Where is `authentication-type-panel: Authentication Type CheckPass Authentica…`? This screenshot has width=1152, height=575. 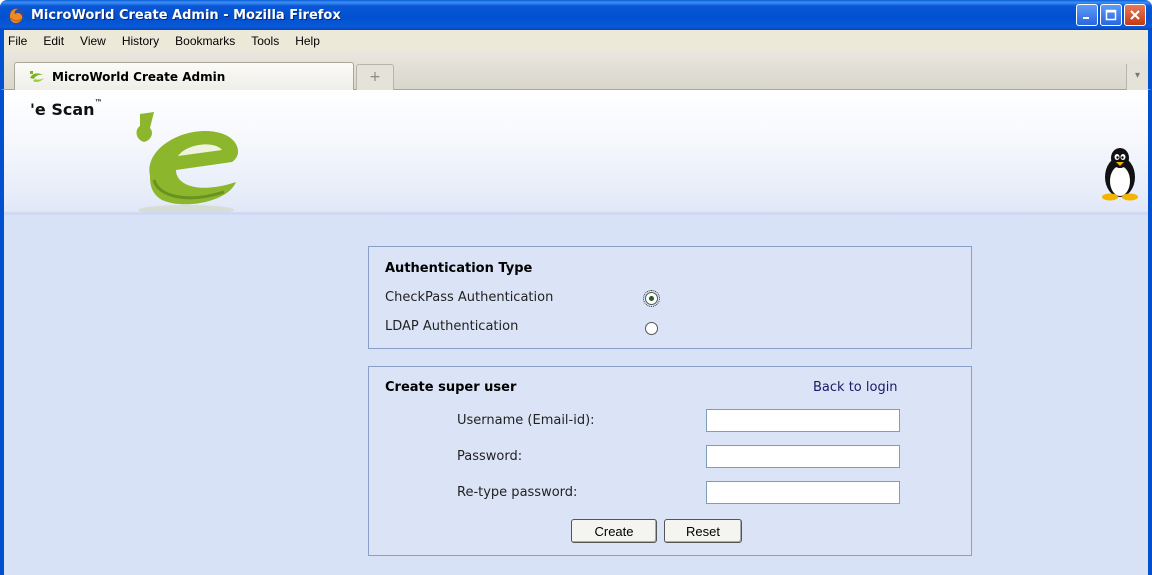 authentication-type-panel: Authentication Type CheckPass Authentica… is located at coordinates (670, 297).